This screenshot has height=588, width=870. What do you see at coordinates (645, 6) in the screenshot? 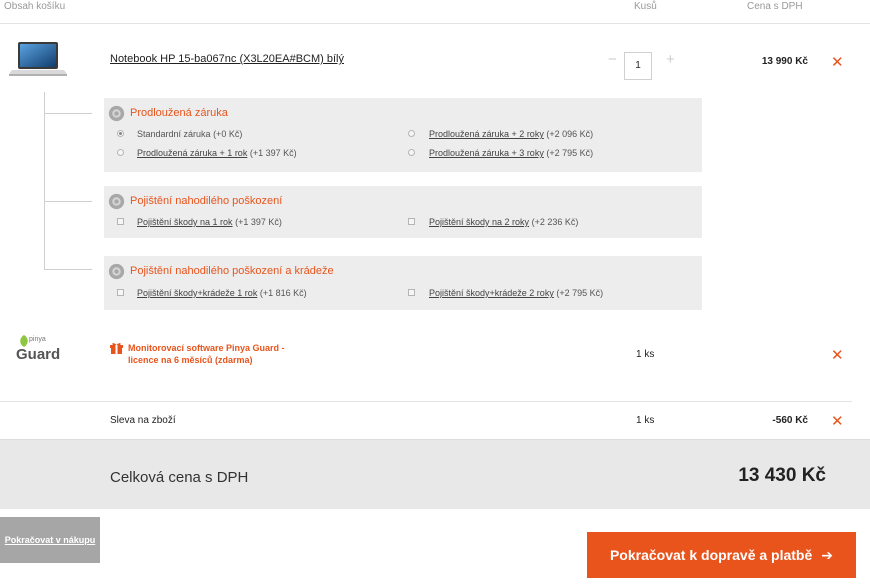
I see `header-qty: Kusů` at bounding box center [645, 6].